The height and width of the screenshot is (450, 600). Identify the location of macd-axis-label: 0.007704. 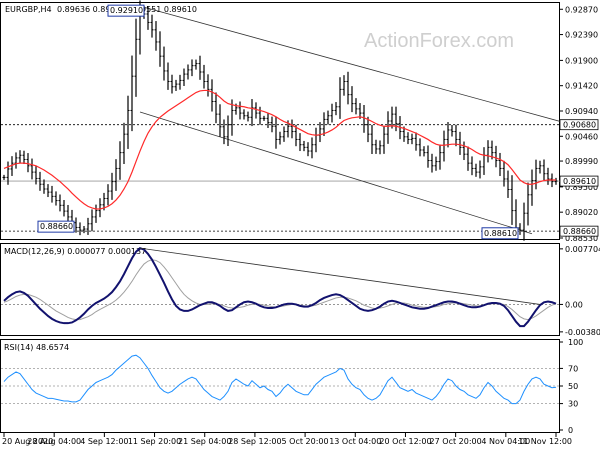
(582, 249).